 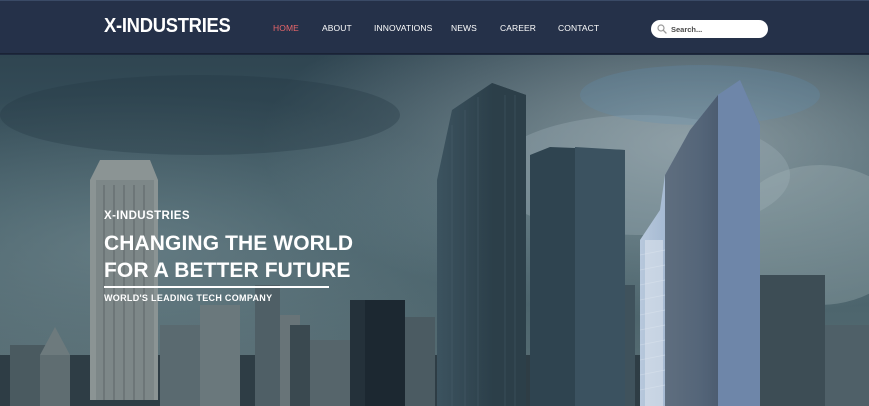 What do you see at coordinates (286, 28) in the screenshot?
I see `nav-link-home: HOME` at bounding box center [286, 28].